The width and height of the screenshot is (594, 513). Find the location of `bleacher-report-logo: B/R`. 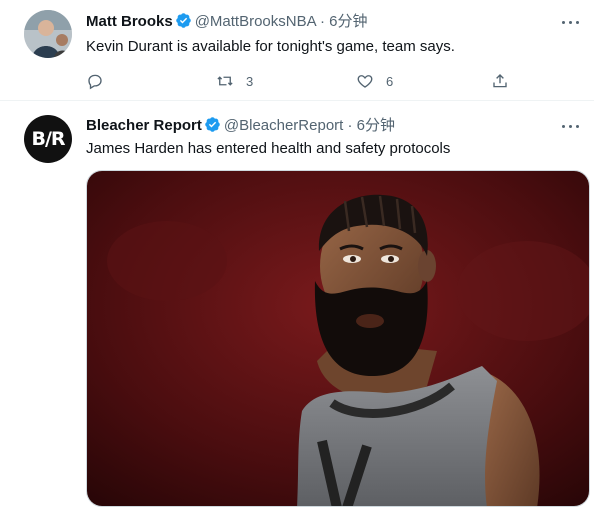

bleacher-report-logo: B/R is located at coordinates (48, 139).